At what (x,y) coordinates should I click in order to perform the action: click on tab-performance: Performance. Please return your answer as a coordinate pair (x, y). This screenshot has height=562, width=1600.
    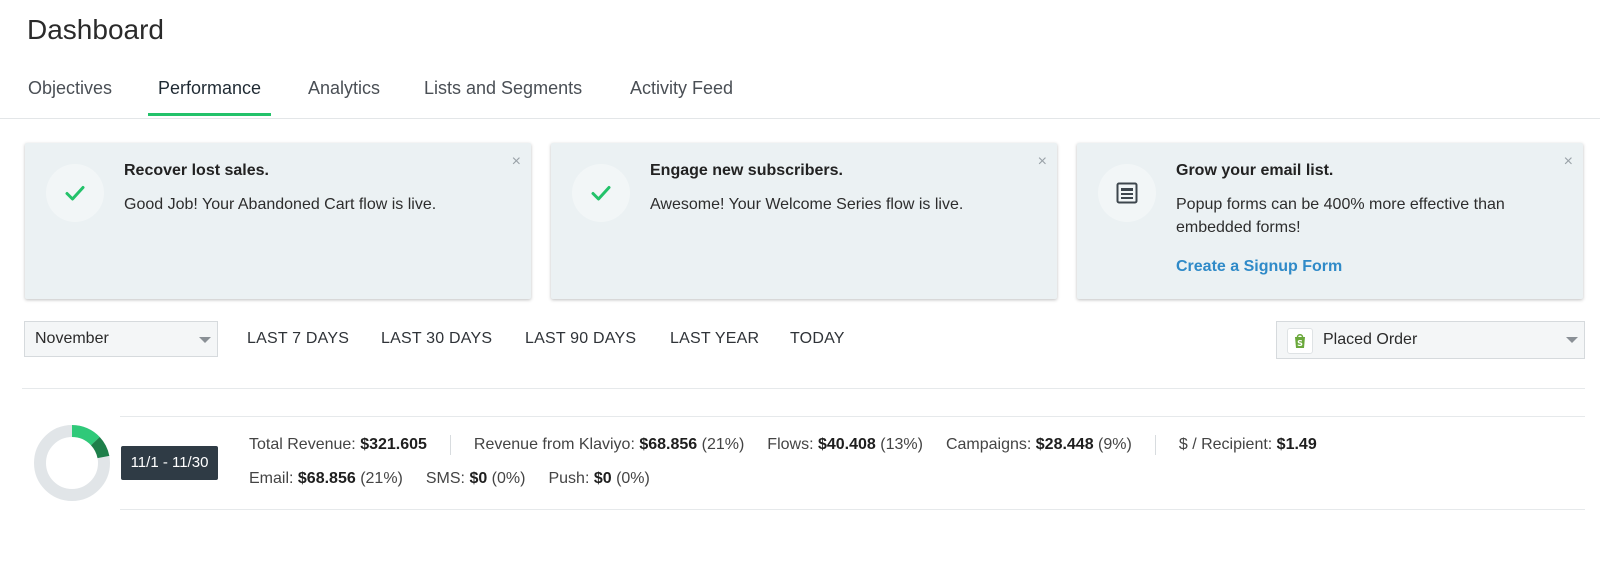
    Looking at the image, I should click on (210, 96).